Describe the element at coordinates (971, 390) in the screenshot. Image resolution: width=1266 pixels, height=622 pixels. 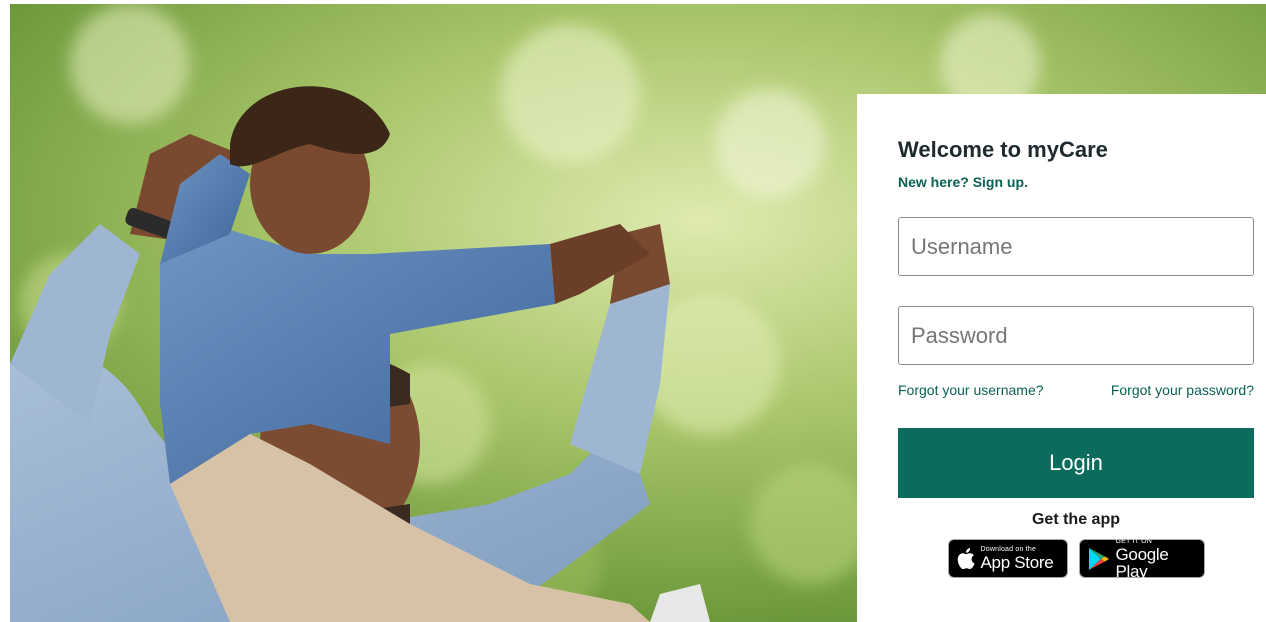
I see `forgot-username-link: Forgot your username?` at that location.